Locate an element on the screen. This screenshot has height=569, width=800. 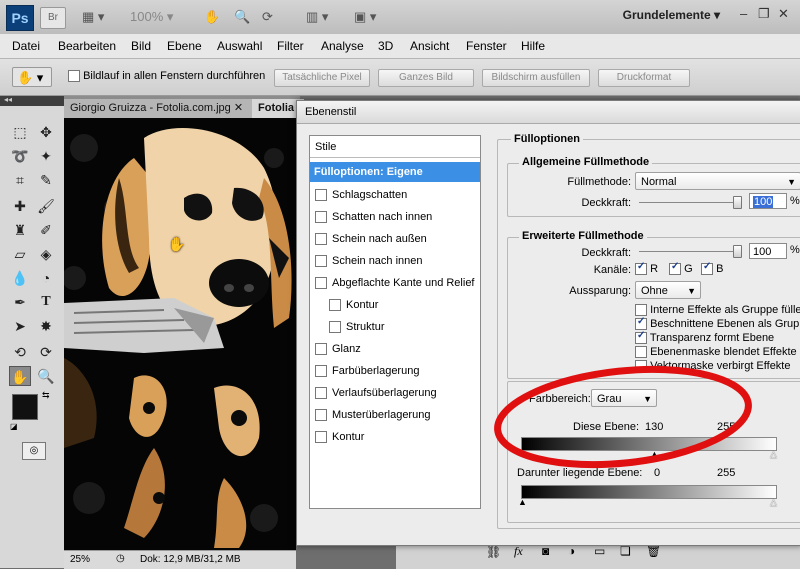
satin-checkbox is located at coordinates (321, 349).